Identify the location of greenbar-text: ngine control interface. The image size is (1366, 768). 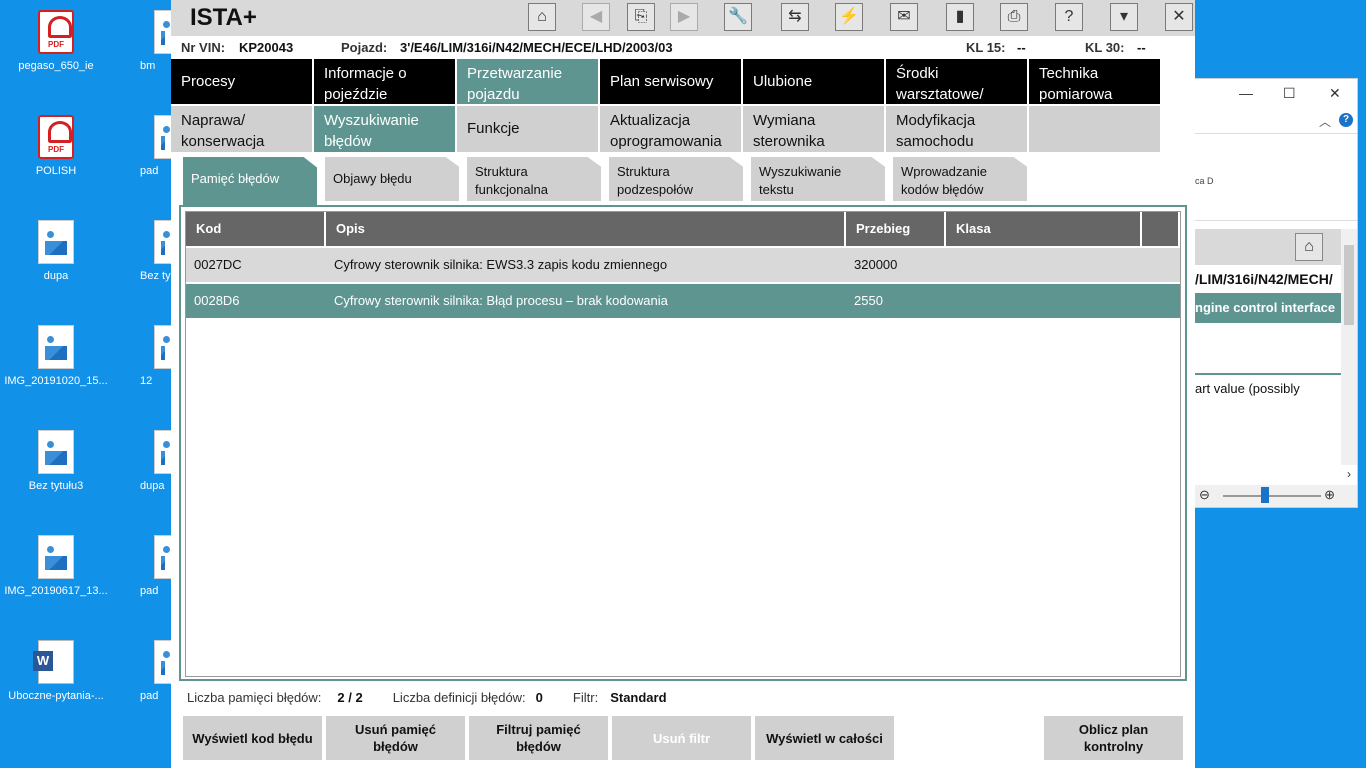
(1268, 308).